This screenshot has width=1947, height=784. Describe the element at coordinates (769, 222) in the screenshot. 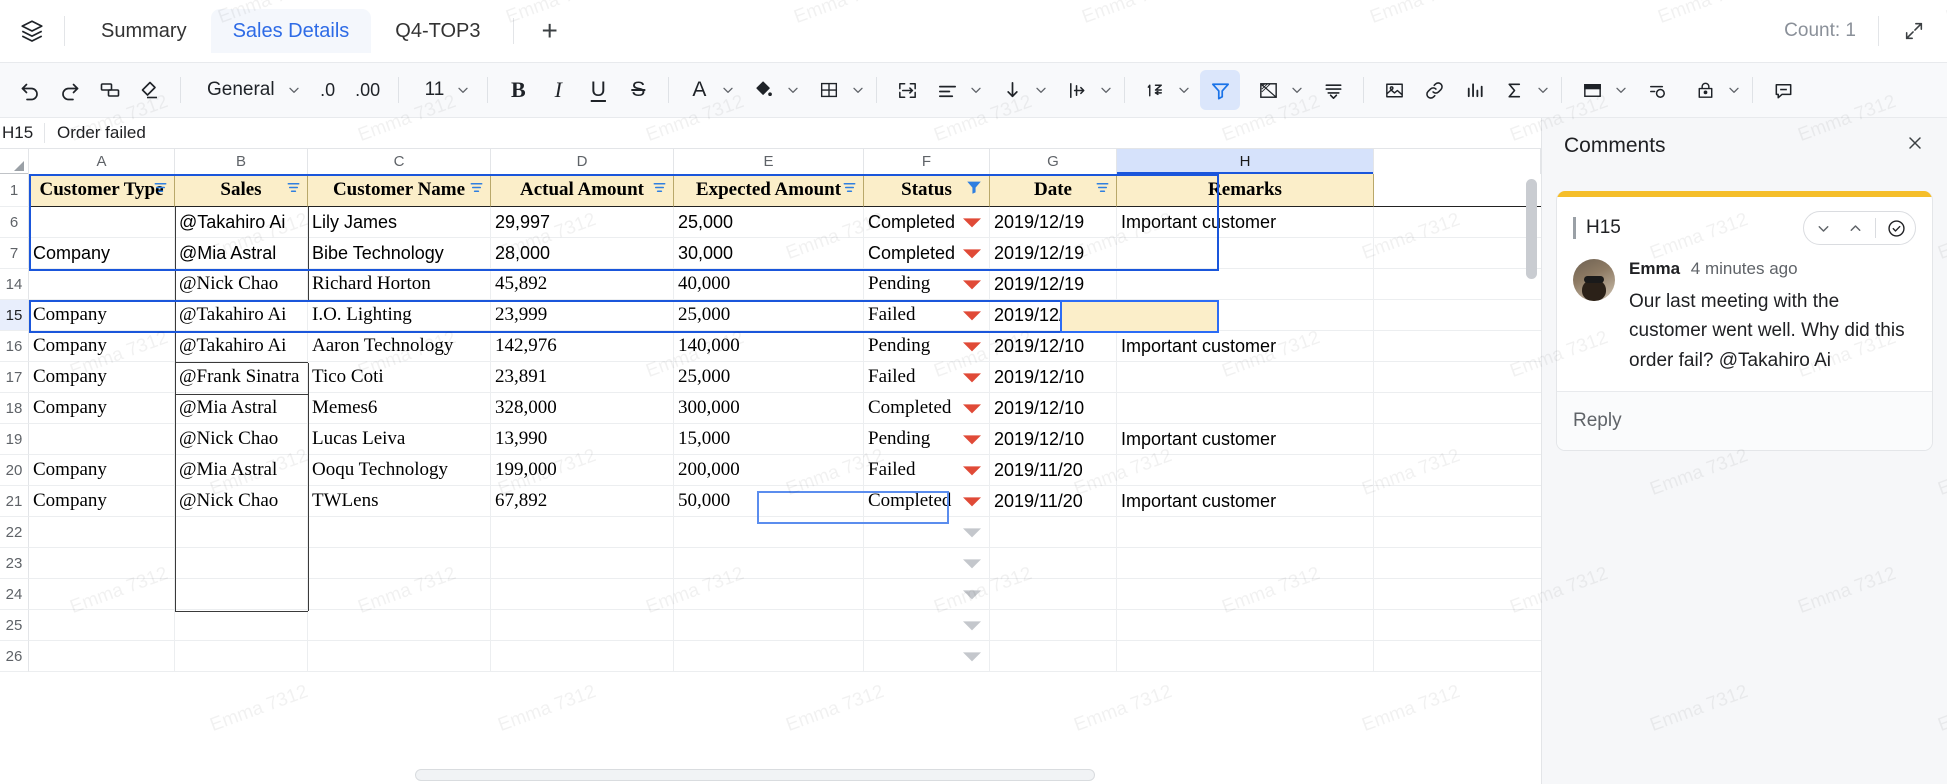

I see `cell-expected-amount-6: 25,000` at that location.